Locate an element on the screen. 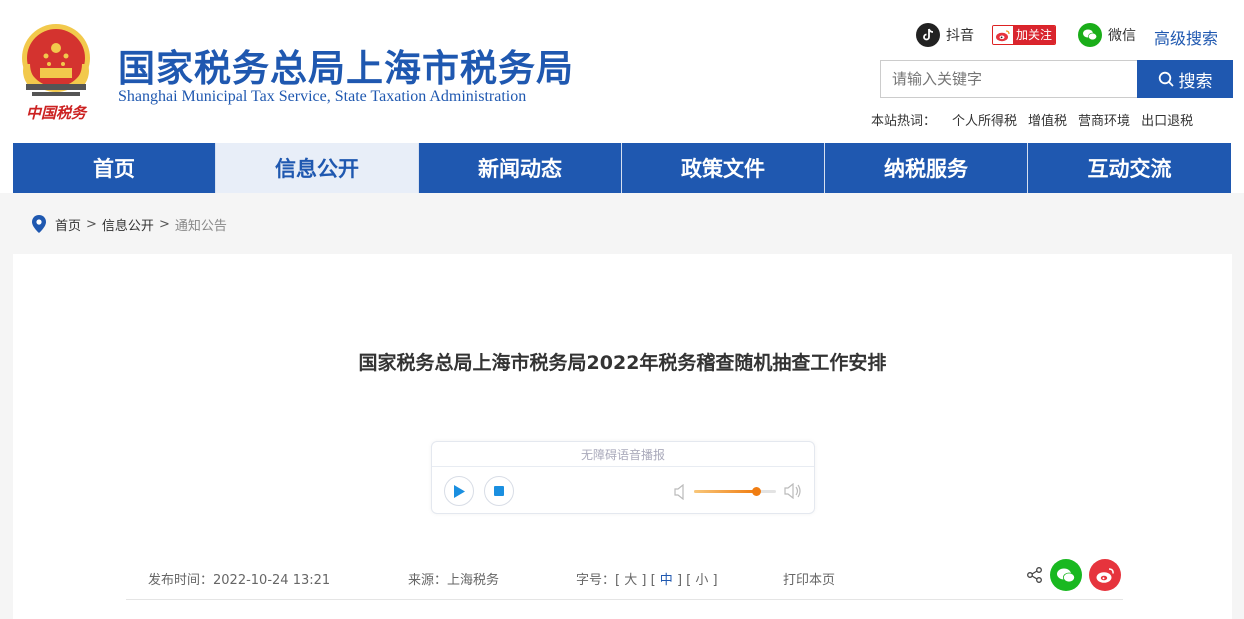 This screenshot has width=1244, height=619. play-button is located at coordinates (459, 491).